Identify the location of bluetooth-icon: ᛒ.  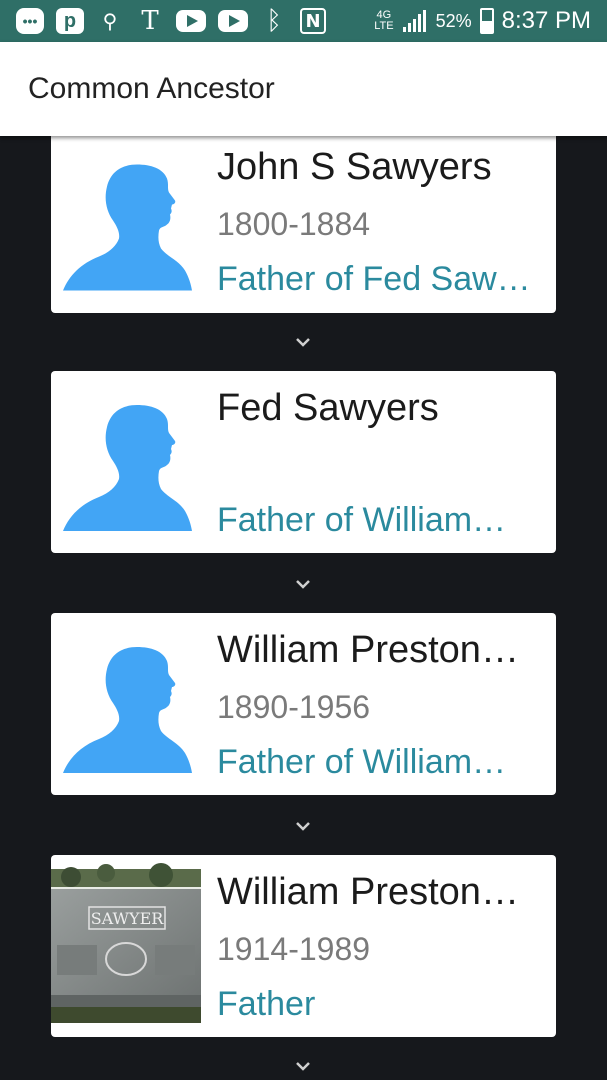
(274, 21).